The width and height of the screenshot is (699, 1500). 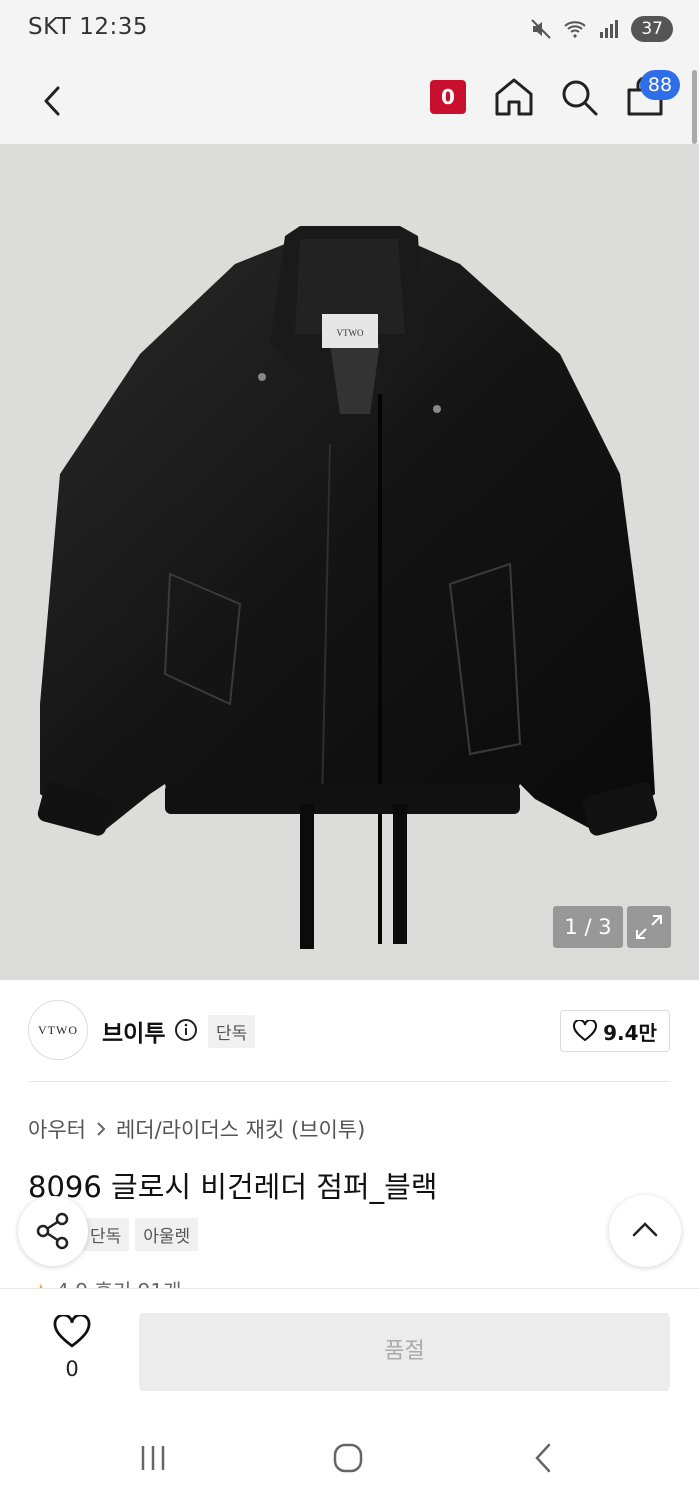 What do you see at coordinates (186, 1030) in the screenshot?
I see `info-icon` at bounding box center [186, 1030].